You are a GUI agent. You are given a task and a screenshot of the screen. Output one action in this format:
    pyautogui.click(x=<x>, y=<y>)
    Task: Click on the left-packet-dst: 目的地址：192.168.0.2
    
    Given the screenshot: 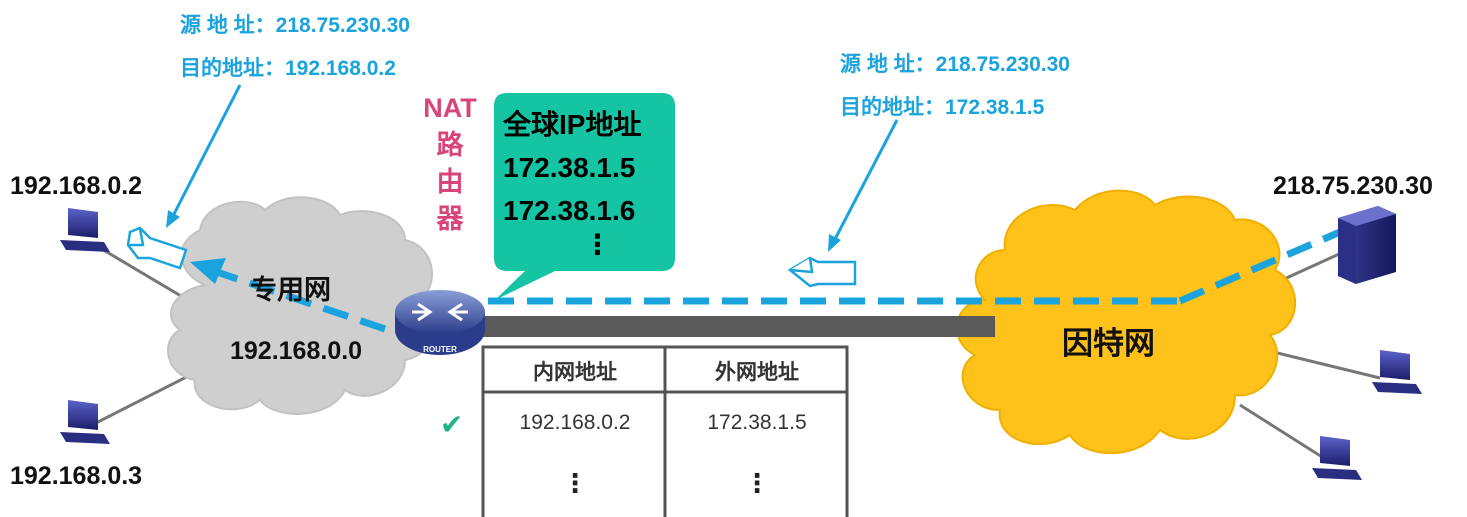 What is the action you would take?
    pyautogui.click(x=288, y=67)
    